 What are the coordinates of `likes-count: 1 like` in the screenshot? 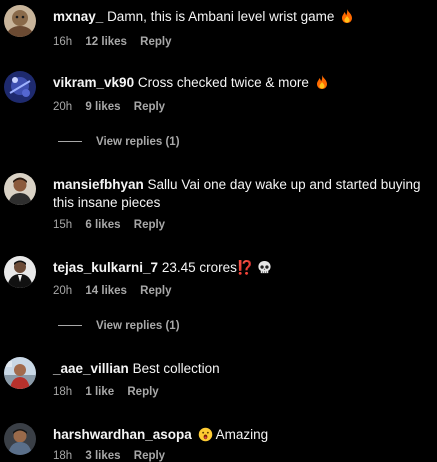 It's located at (99, 392).